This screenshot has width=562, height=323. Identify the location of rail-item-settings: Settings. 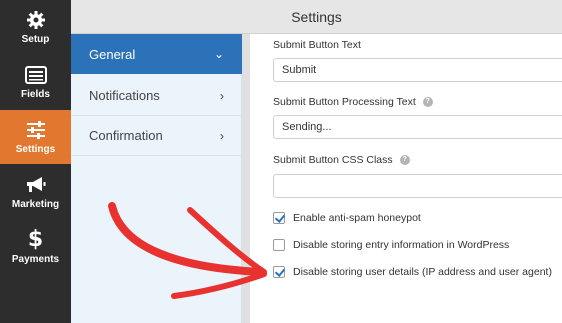
(35, 137).